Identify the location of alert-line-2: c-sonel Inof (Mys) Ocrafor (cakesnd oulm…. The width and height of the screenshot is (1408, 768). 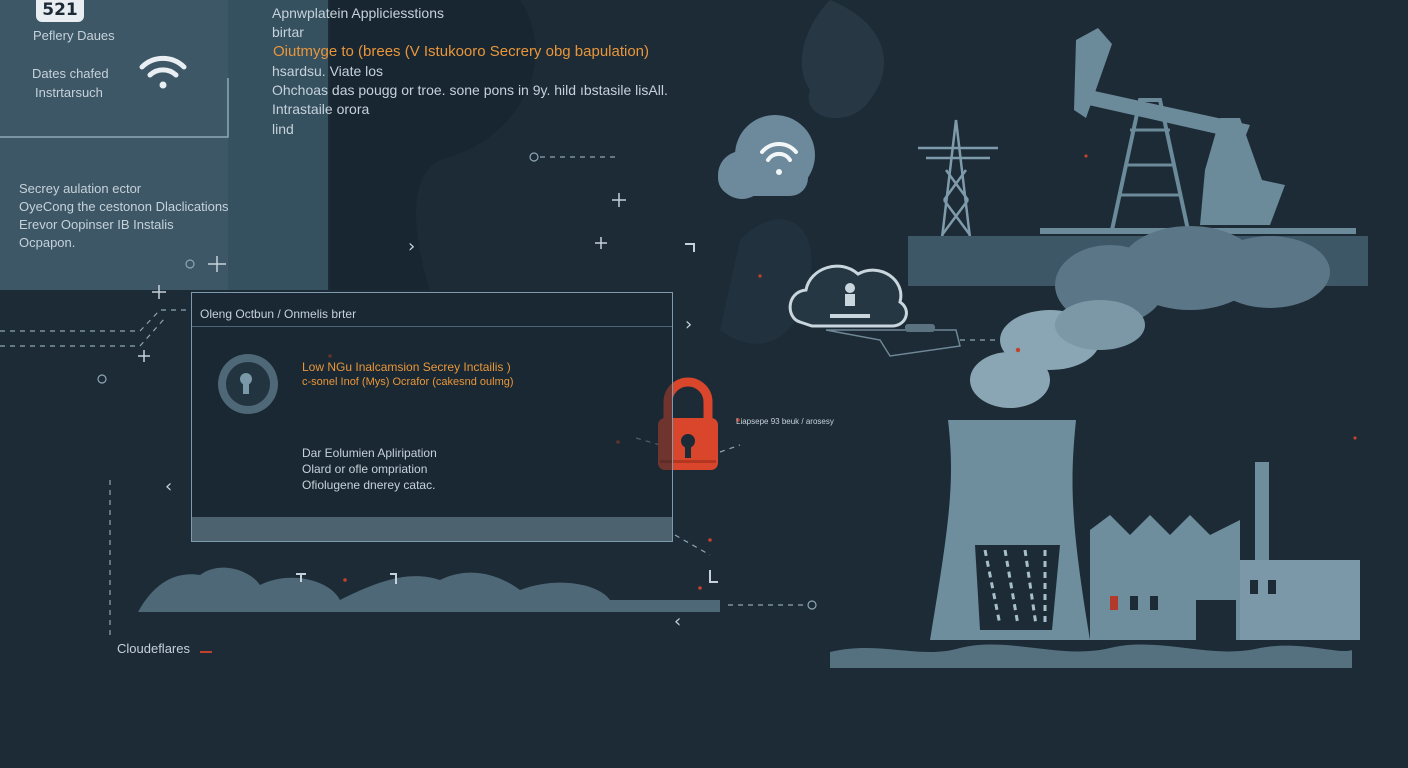
(408, 382).